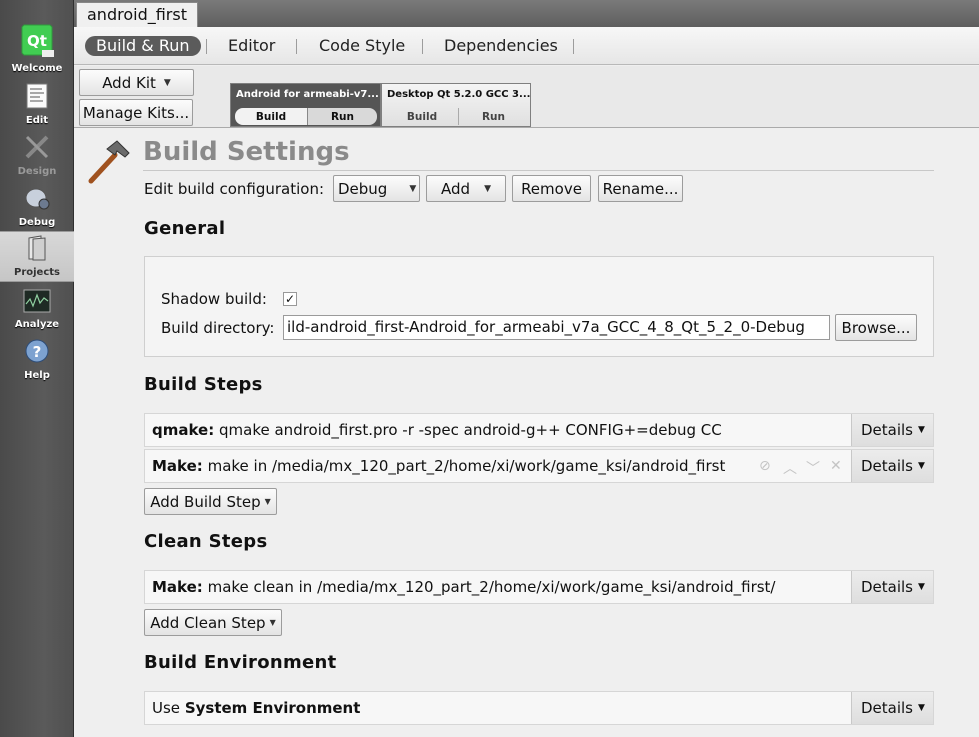  What do you see at coordinates (456, 188) in the screenshot?
I see `add-config-label: Add` at bounding box center [456, 188].